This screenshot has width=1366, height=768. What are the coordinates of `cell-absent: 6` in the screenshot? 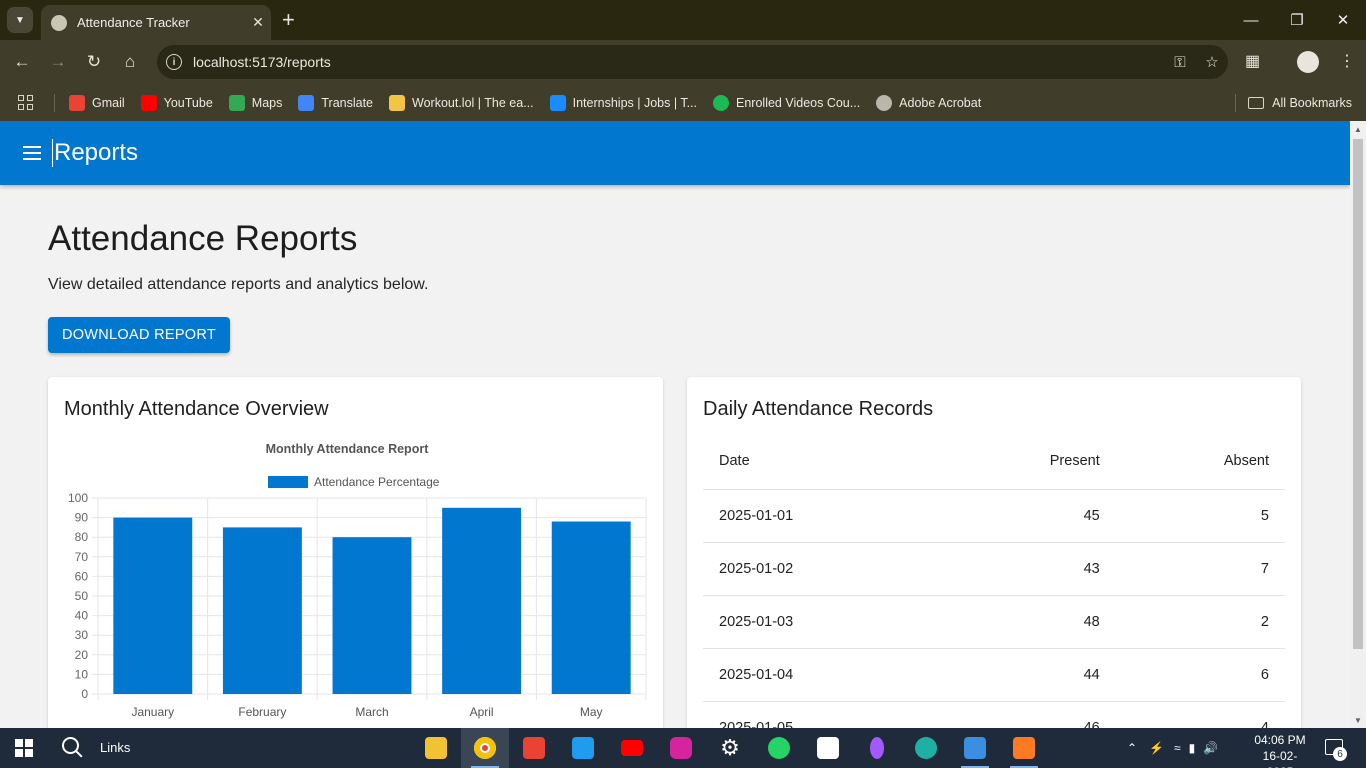 It's located at (1200, 675).